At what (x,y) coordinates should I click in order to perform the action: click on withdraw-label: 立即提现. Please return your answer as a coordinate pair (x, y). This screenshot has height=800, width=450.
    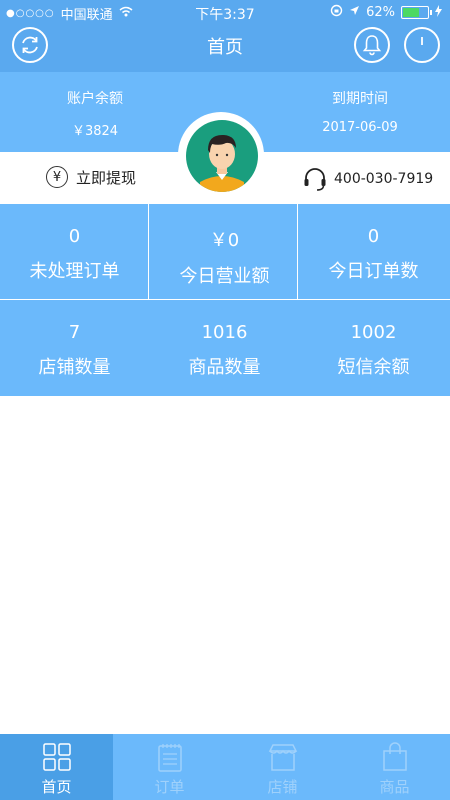
    Looking at the image, I should click on (106, 177).